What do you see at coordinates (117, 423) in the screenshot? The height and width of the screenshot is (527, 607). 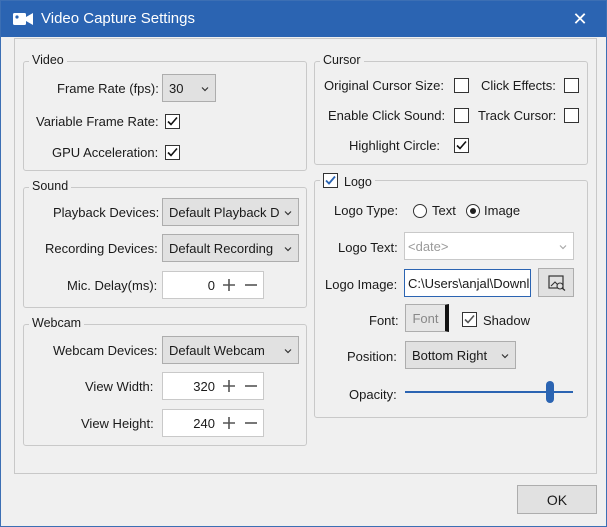 I see `view-height-label: View Height:` at bounding box center [117, 423].